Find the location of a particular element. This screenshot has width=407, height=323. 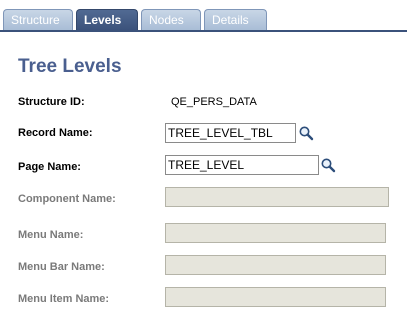

menu-name-field is located at coordinates (275, 233).